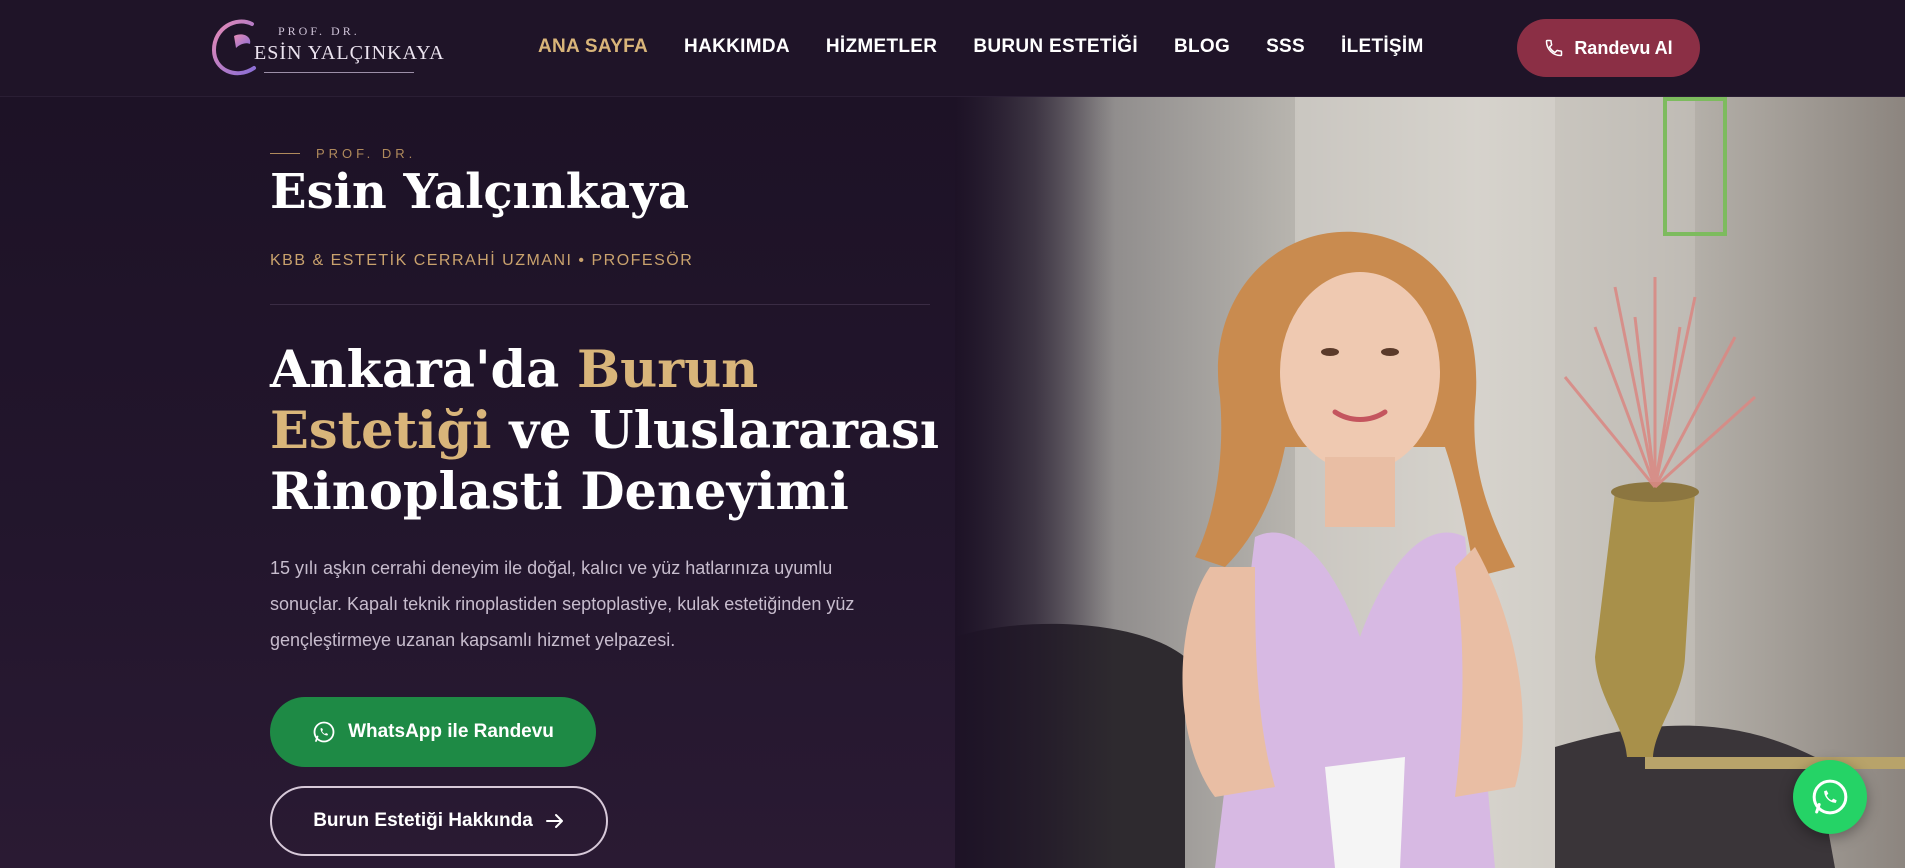 Image resolution: width=1905 pixels, height=868 pixels. I want to click on photo-fade-overlay, so click(1035, 482).